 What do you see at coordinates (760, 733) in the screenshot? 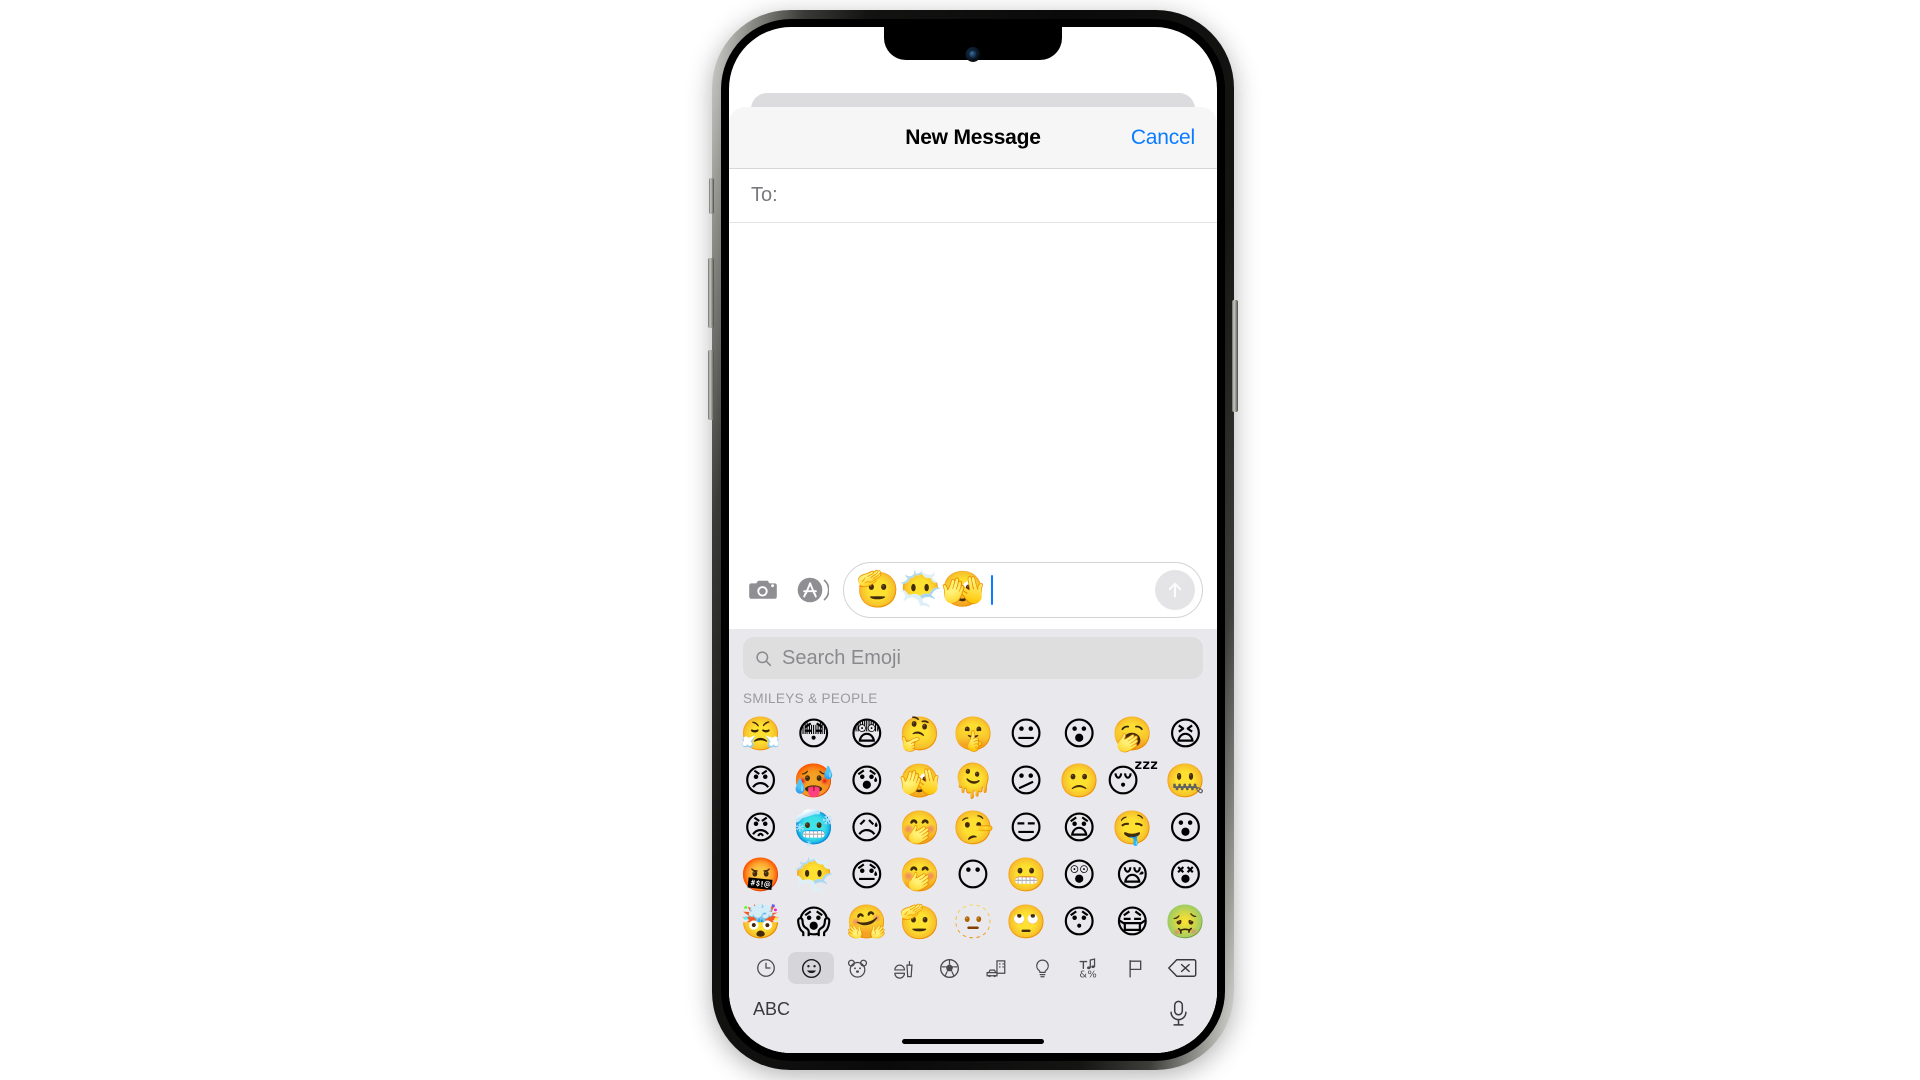
I see `emoji-cell: 😤` at bounding box center [760, 733].